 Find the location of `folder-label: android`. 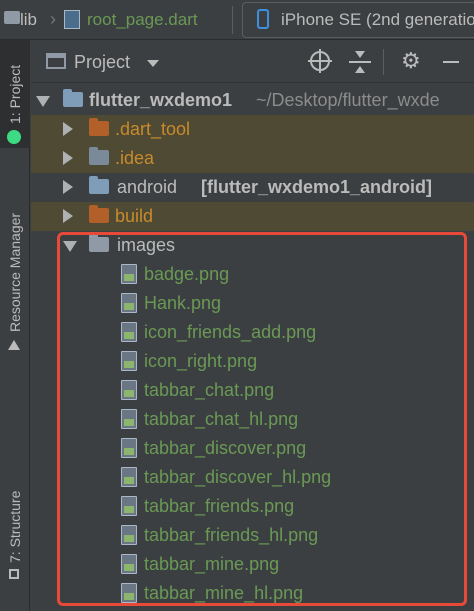

folder-label: android is located at coordinates (147, 187).